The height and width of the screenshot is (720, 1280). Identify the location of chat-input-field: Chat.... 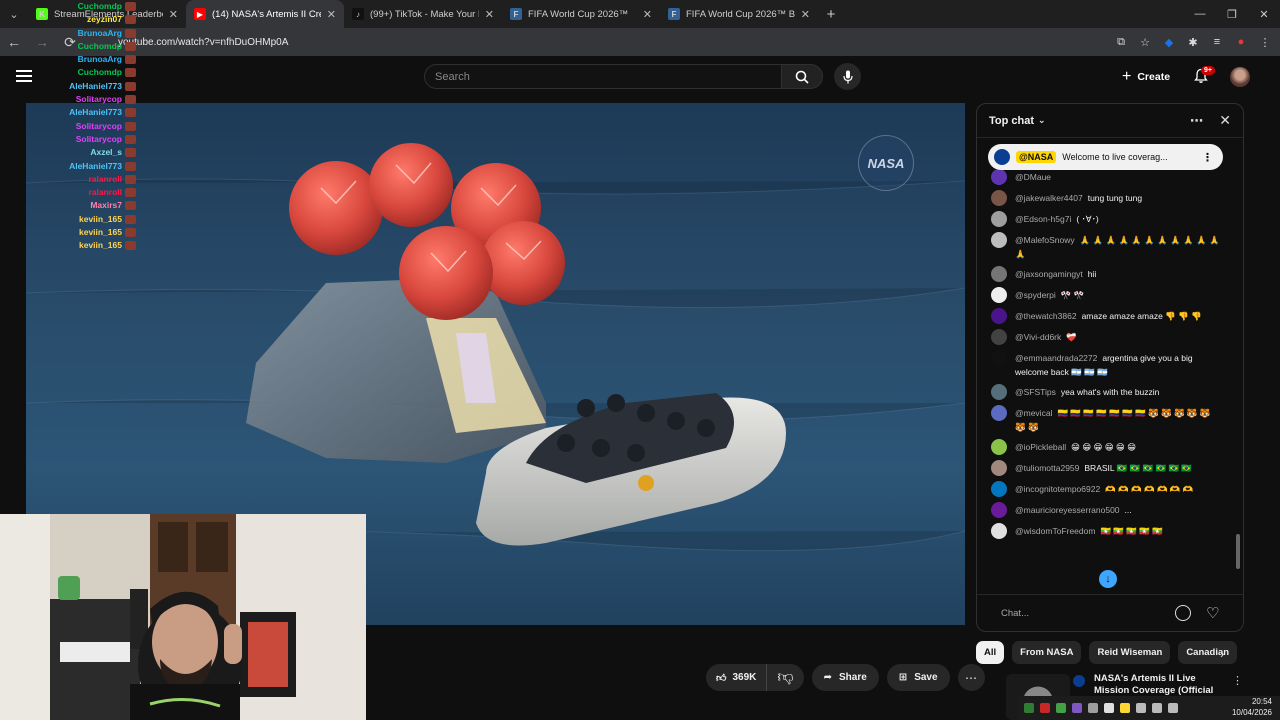
(1015, 613).